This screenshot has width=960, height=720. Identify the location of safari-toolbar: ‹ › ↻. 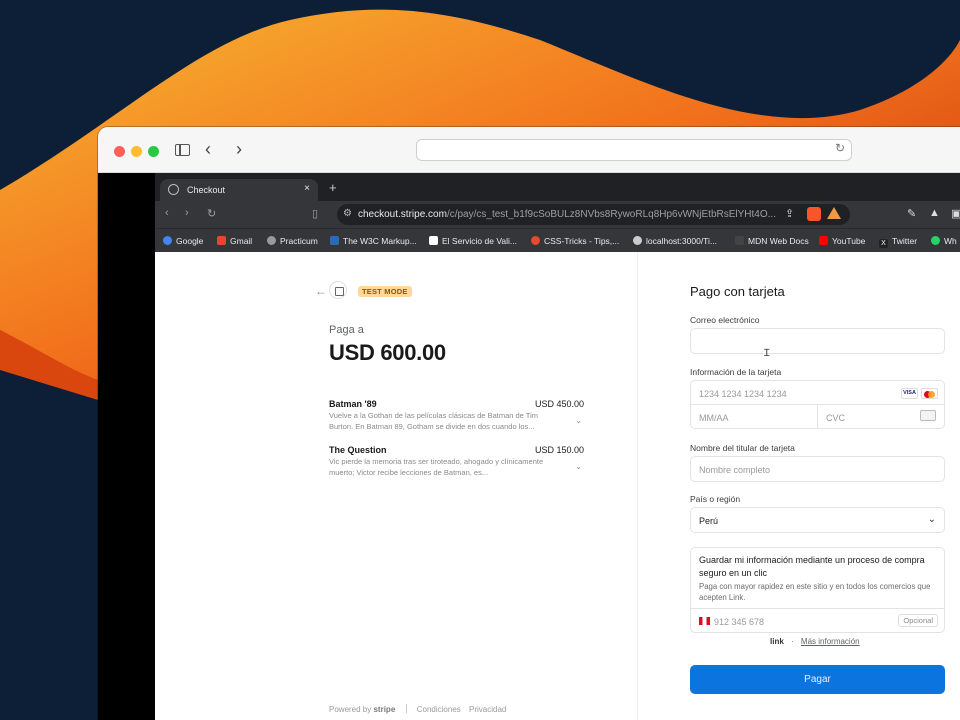
(529, 150).